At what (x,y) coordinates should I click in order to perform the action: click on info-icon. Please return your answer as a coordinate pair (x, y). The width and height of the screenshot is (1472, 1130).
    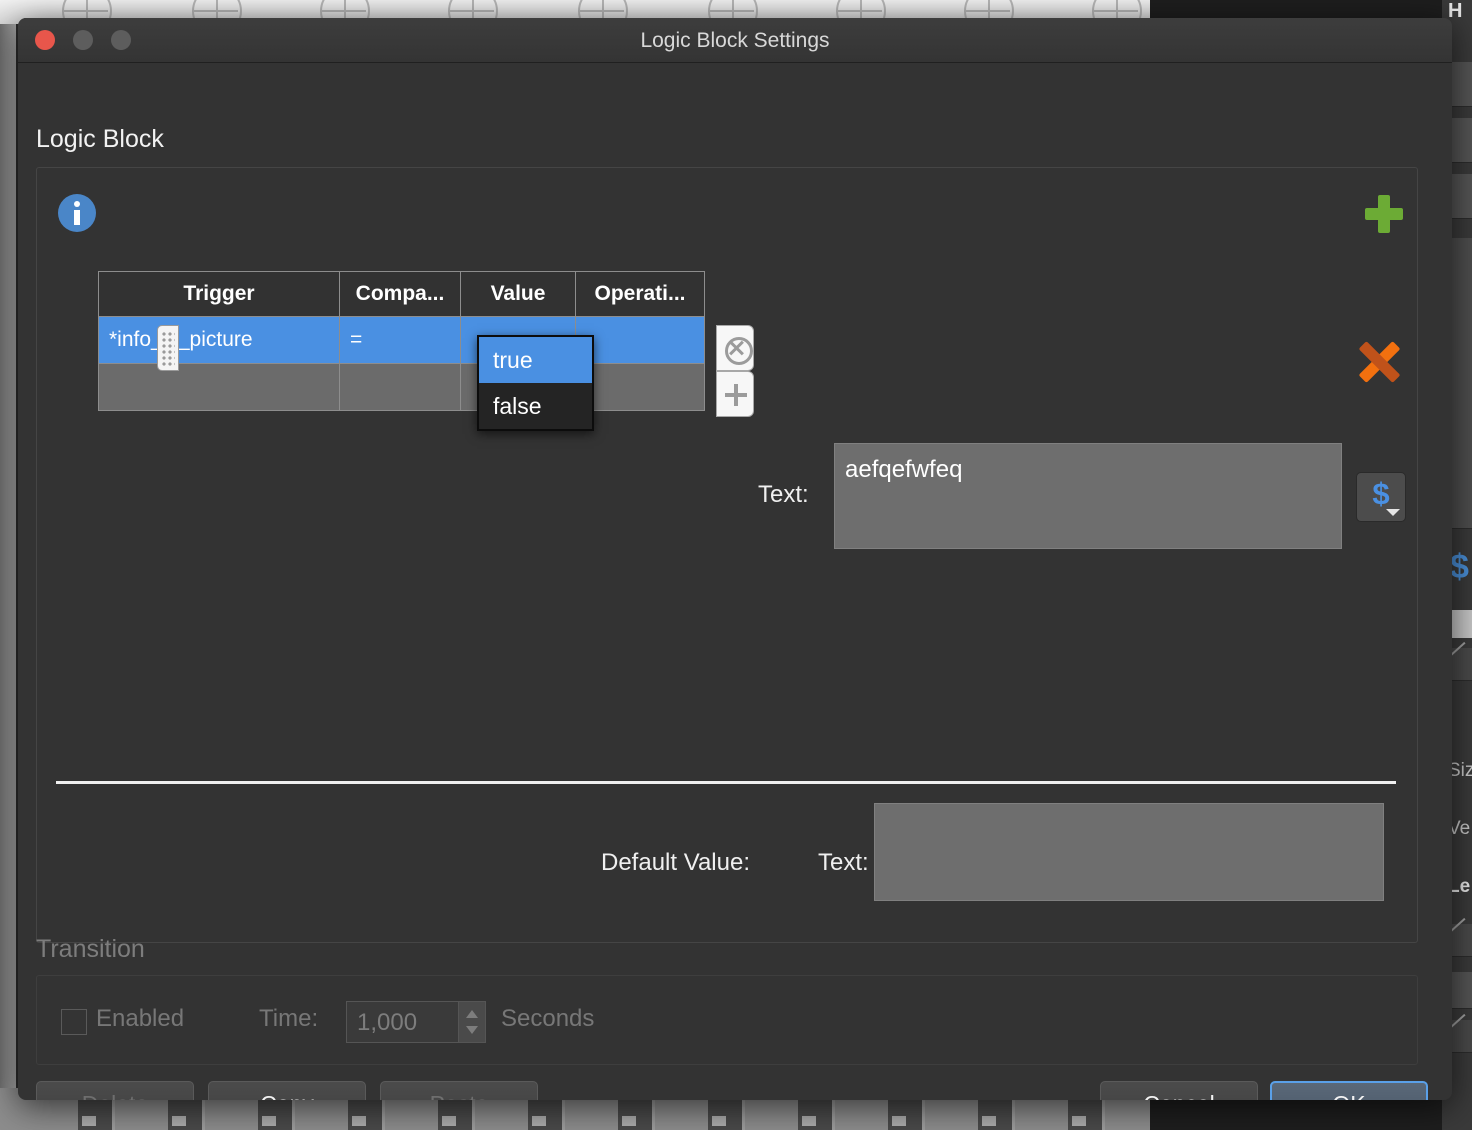
    Looking at the image, I should click on (77, 213).